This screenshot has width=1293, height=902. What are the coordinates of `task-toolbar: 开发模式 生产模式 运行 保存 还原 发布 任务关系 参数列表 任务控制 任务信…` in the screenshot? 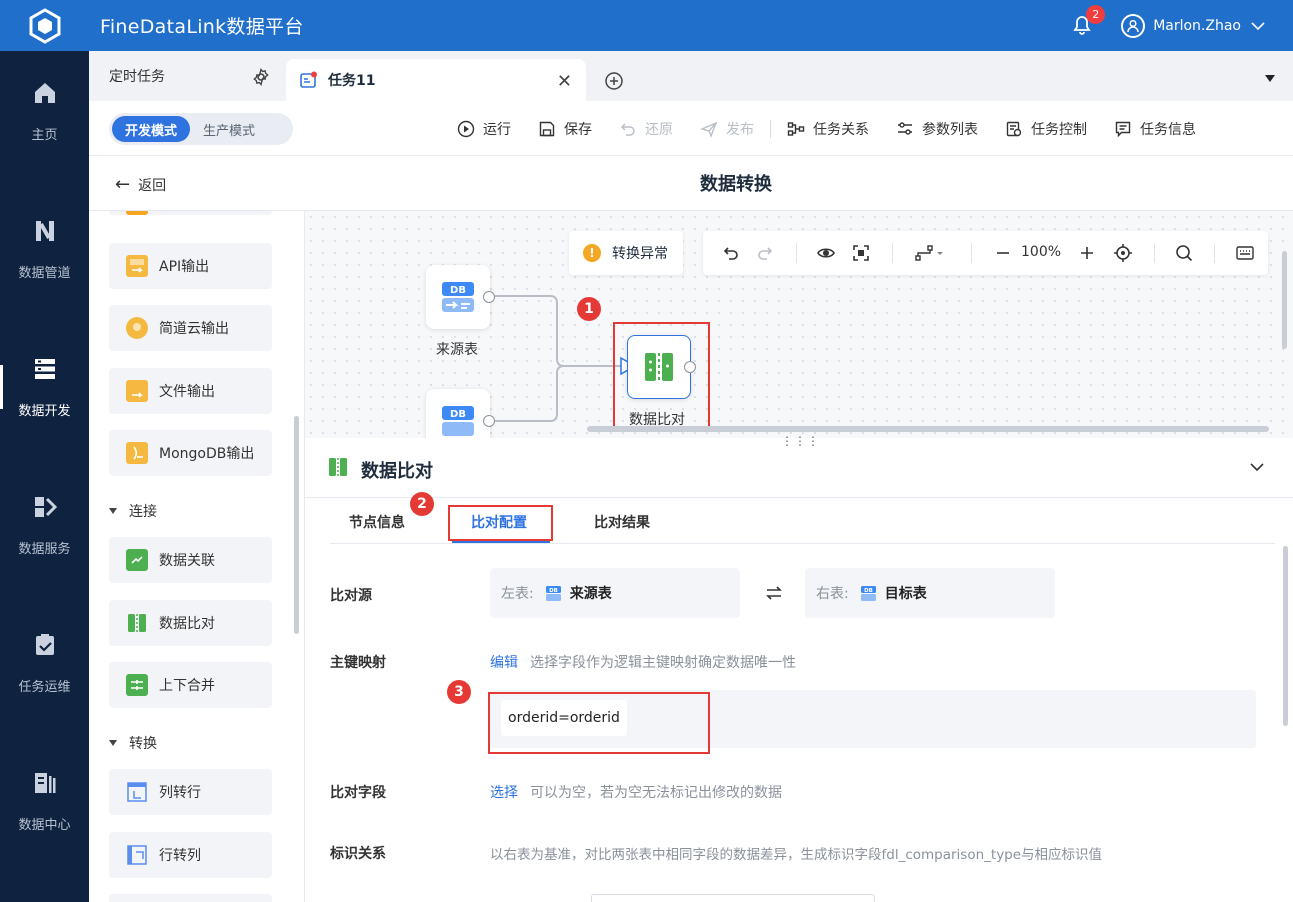 It's located at (691, 128).